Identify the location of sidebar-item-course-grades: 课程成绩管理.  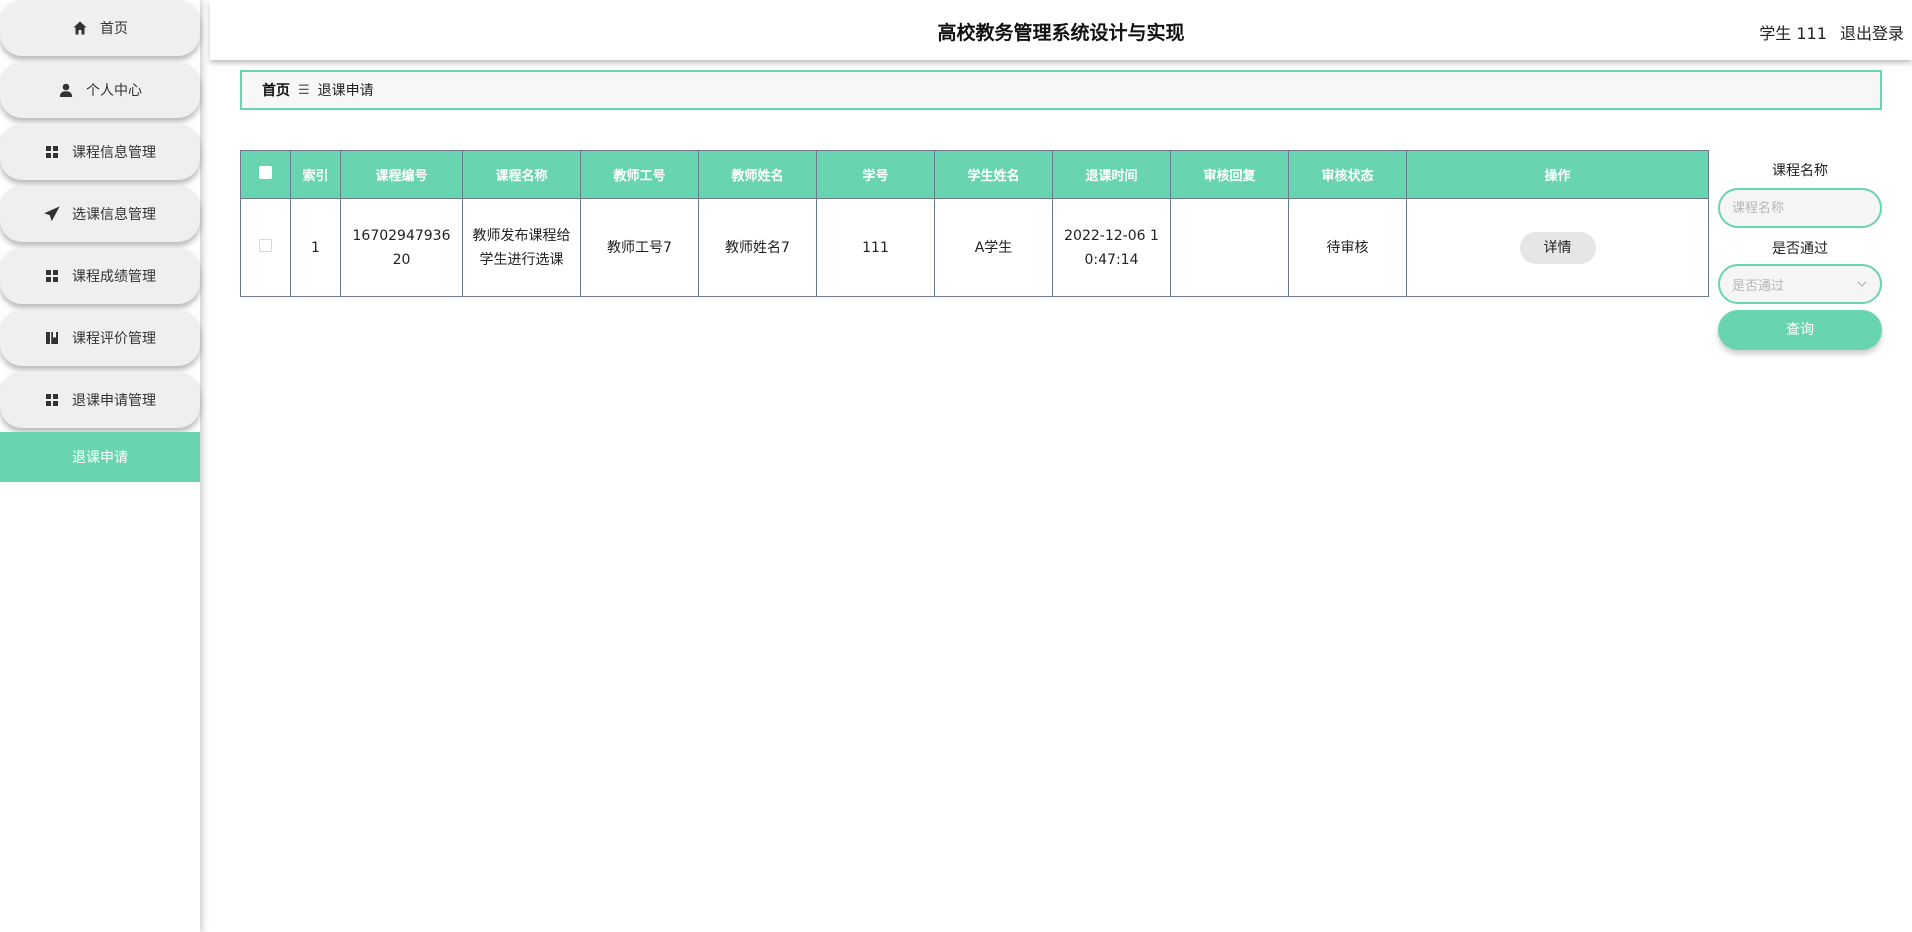
(100, 276).